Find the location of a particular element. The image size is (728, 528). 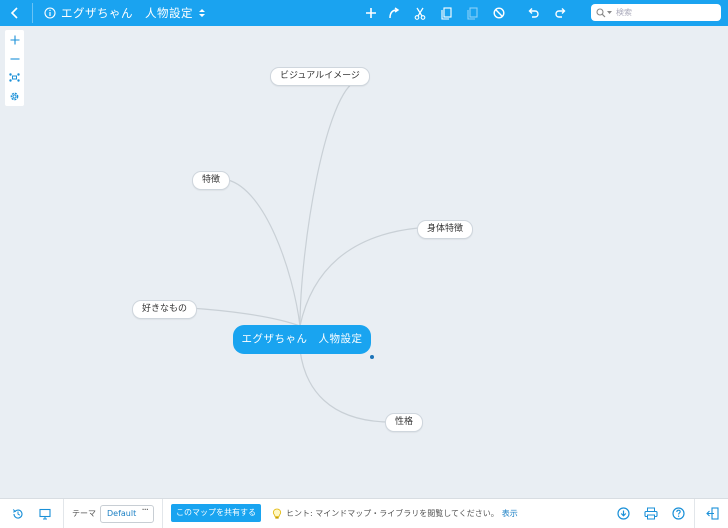

history-button is located at coordinates (18, 513).